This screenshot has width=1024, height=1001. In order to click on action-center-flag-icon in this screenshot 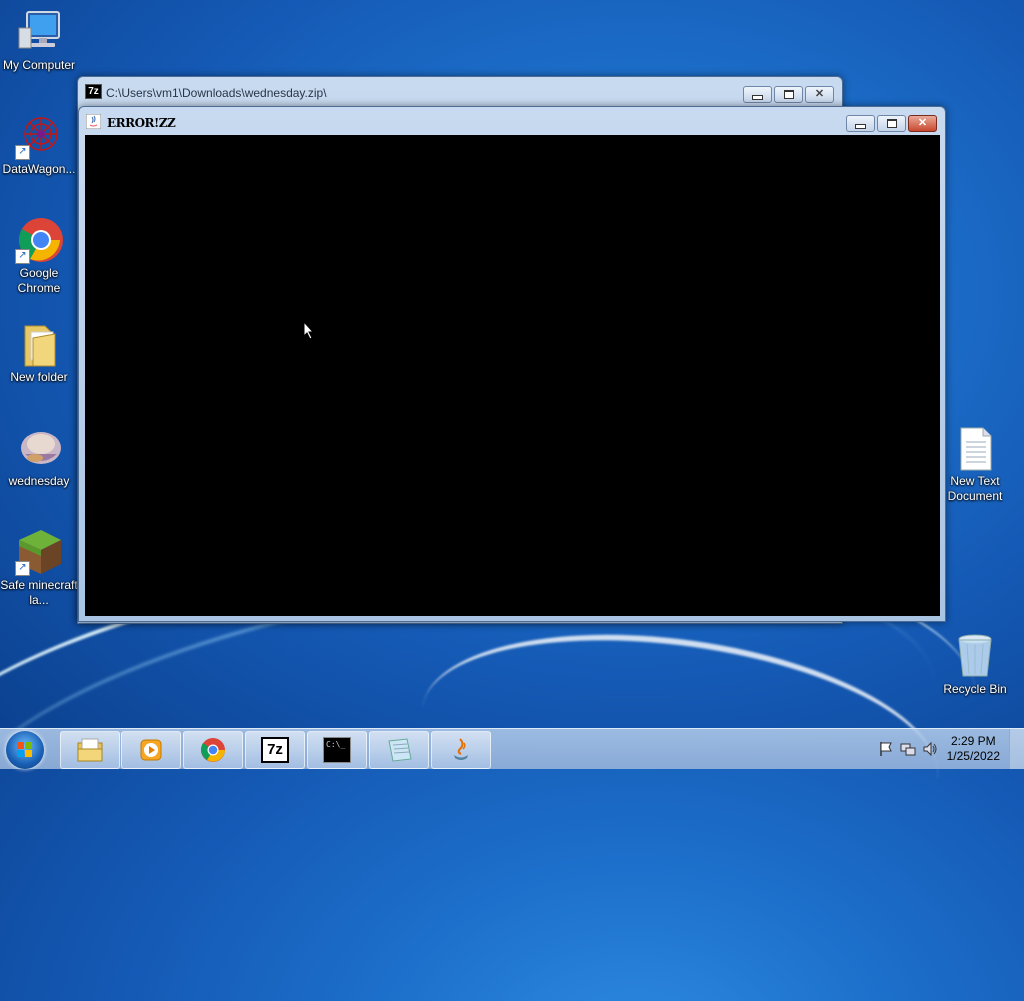, I will do `click(886, 749)`.